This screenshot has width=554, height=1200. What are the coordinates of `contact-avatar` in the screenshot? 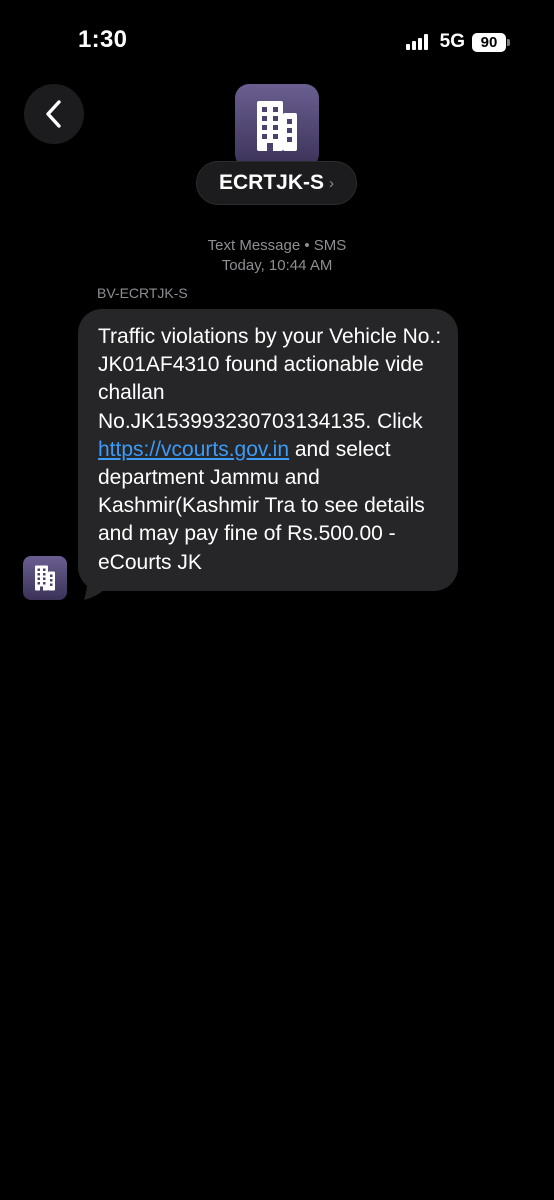 It's located at (277, 126).